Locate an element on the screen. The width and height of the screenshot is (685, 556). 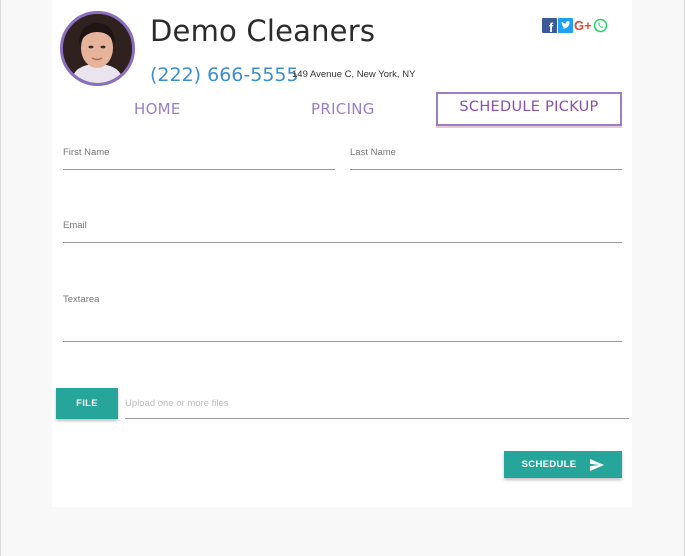
textarea-field is located at coordinates (342, 341).